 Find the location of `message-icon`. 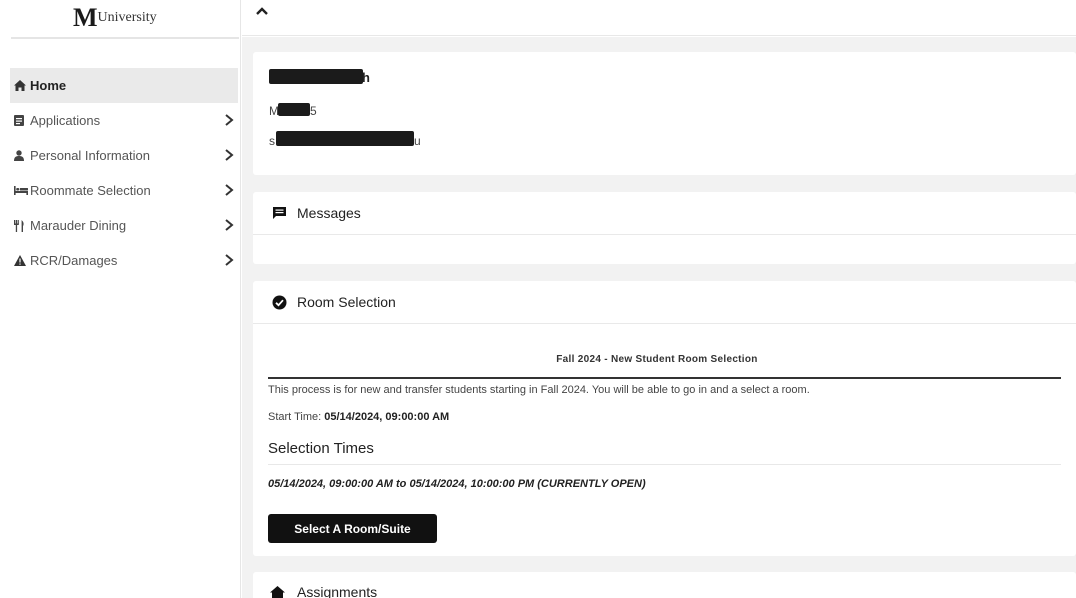

message-icon is located at coordinates (279, 213).